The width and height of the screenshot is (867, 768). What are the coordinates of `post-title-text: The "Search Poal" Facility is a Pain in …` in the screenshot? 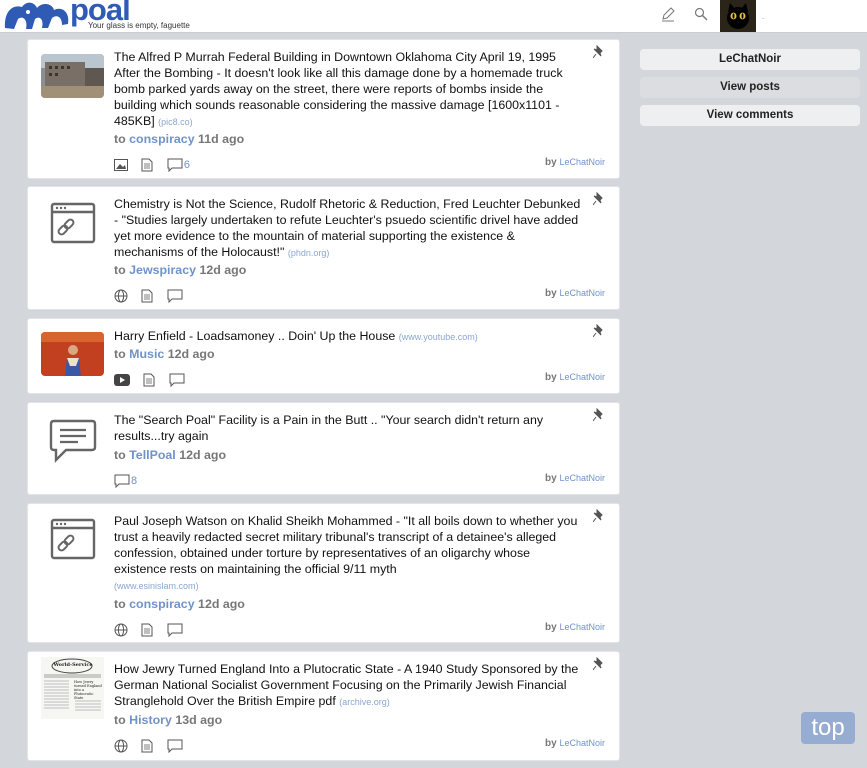 It's located at (328, 428).